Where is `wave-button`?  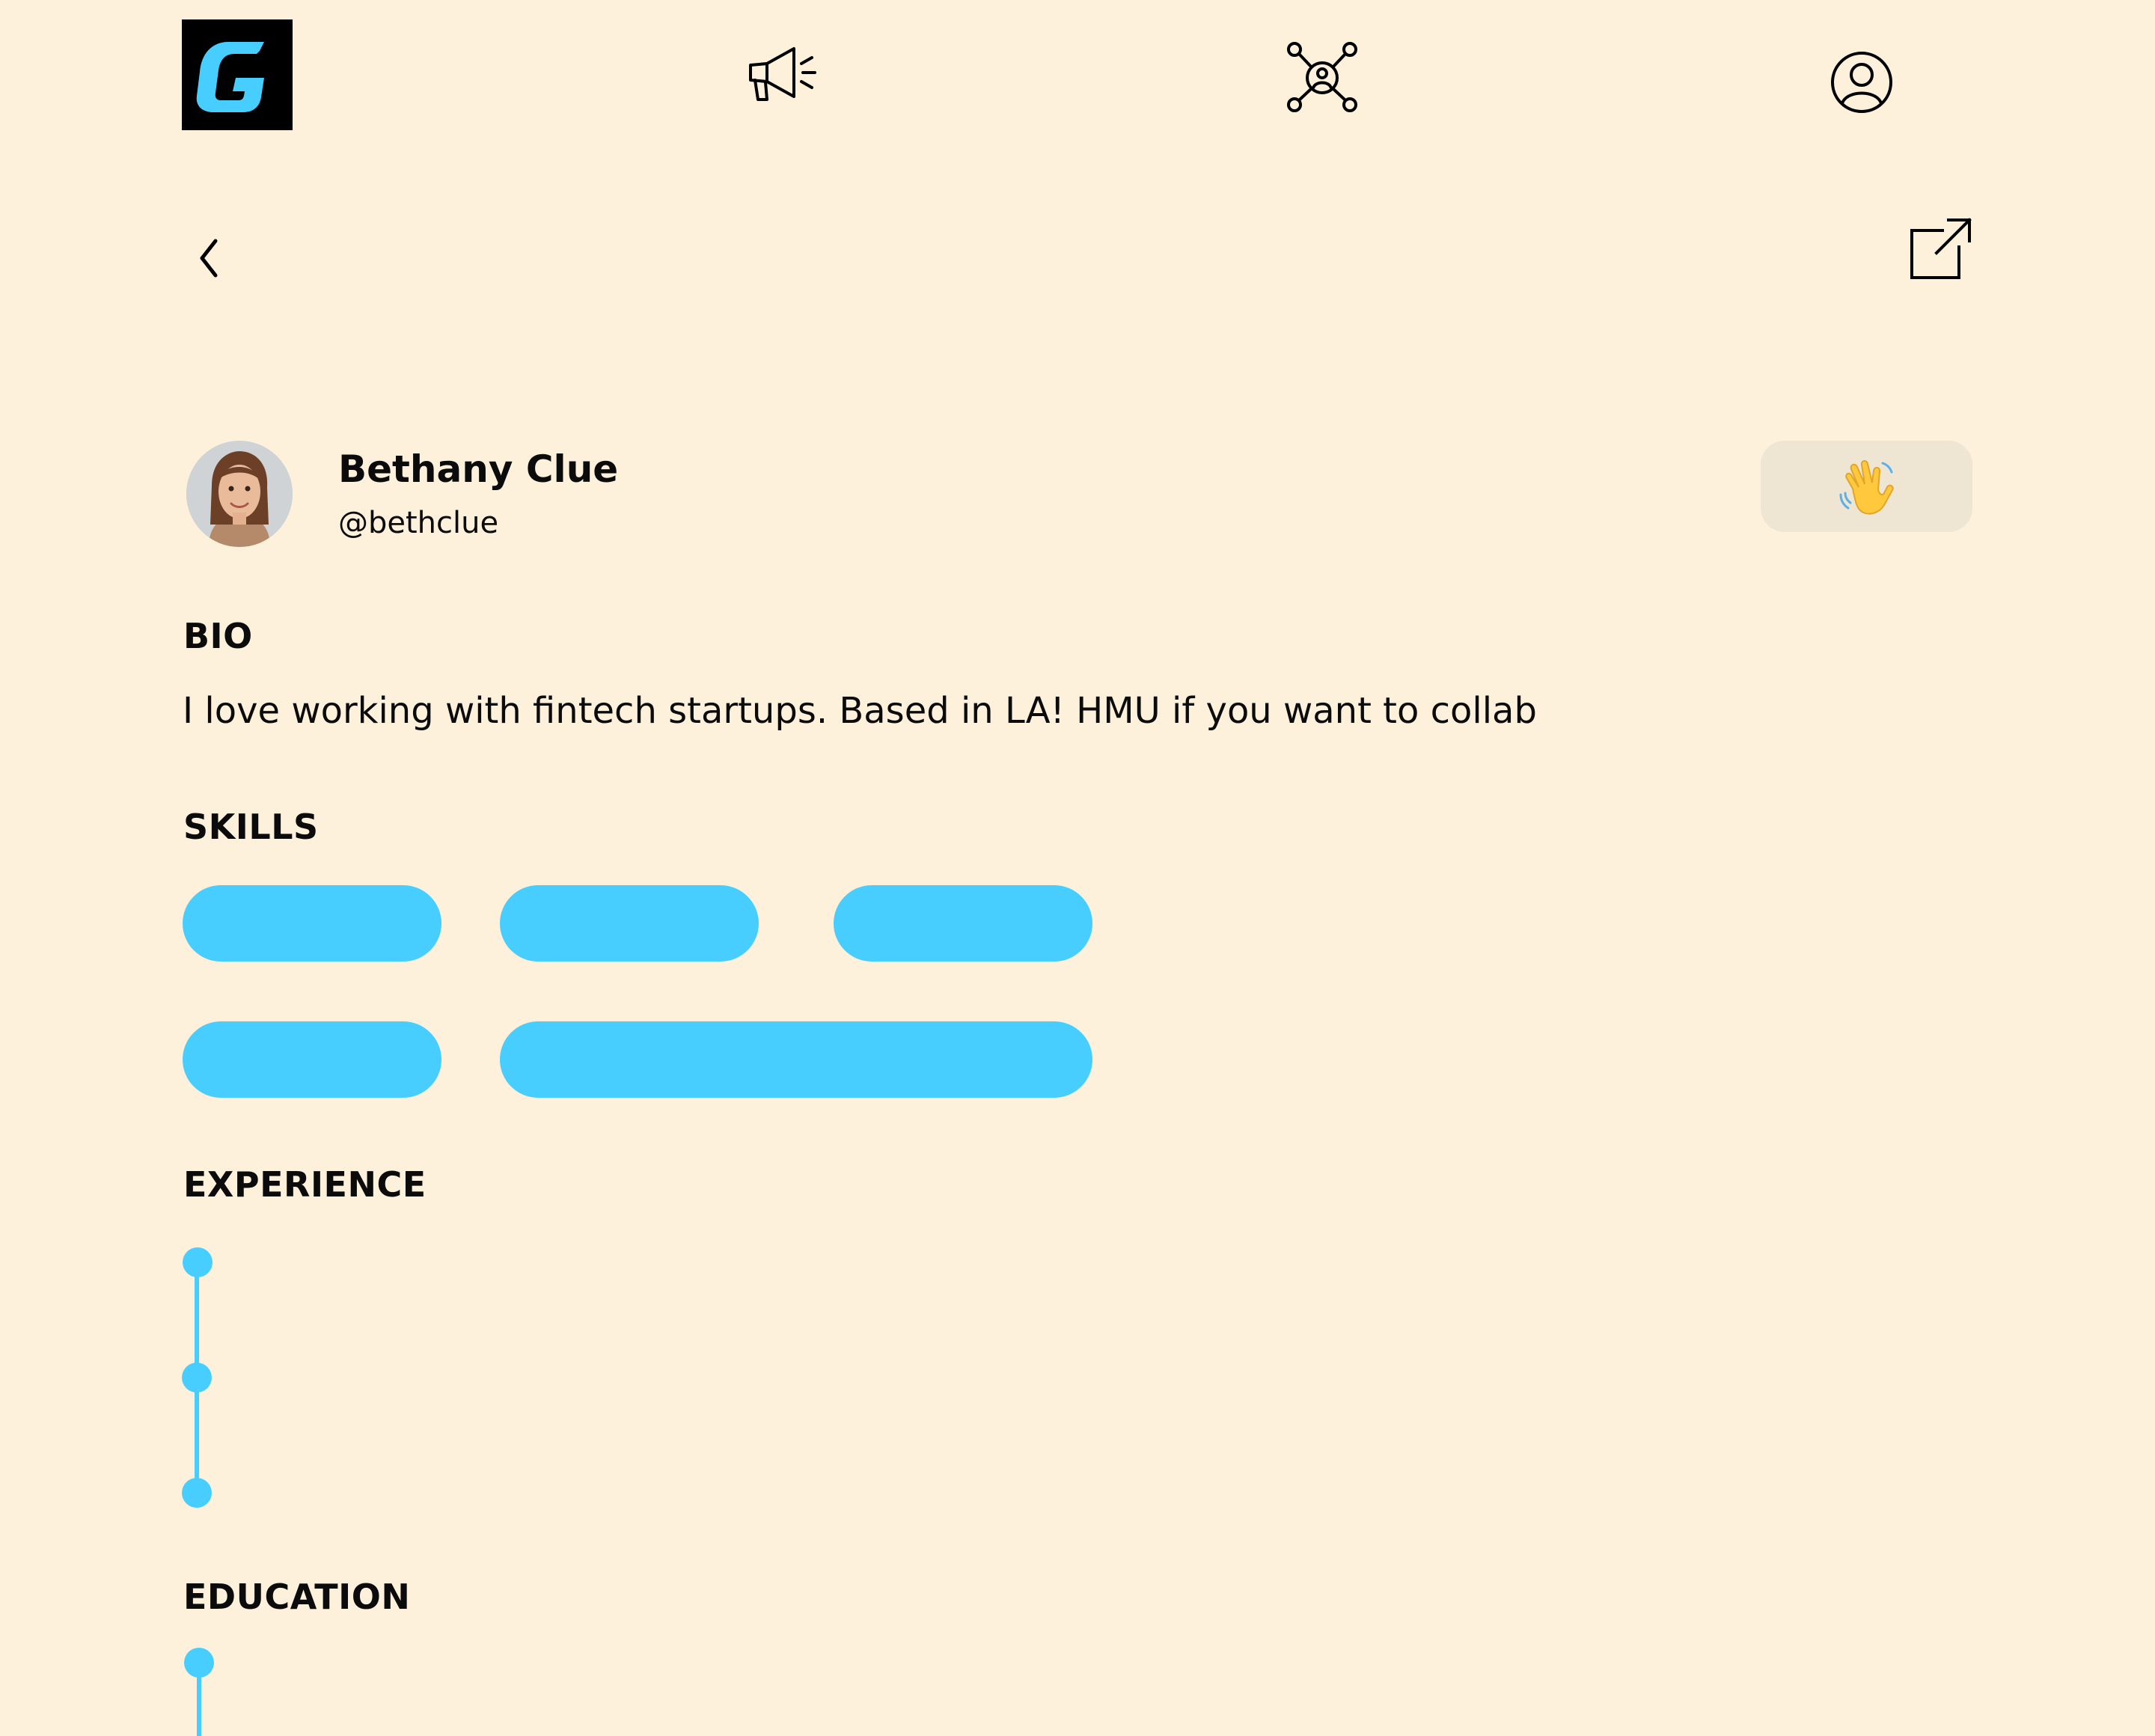 wave-button is located at coordinates (1866, 486).